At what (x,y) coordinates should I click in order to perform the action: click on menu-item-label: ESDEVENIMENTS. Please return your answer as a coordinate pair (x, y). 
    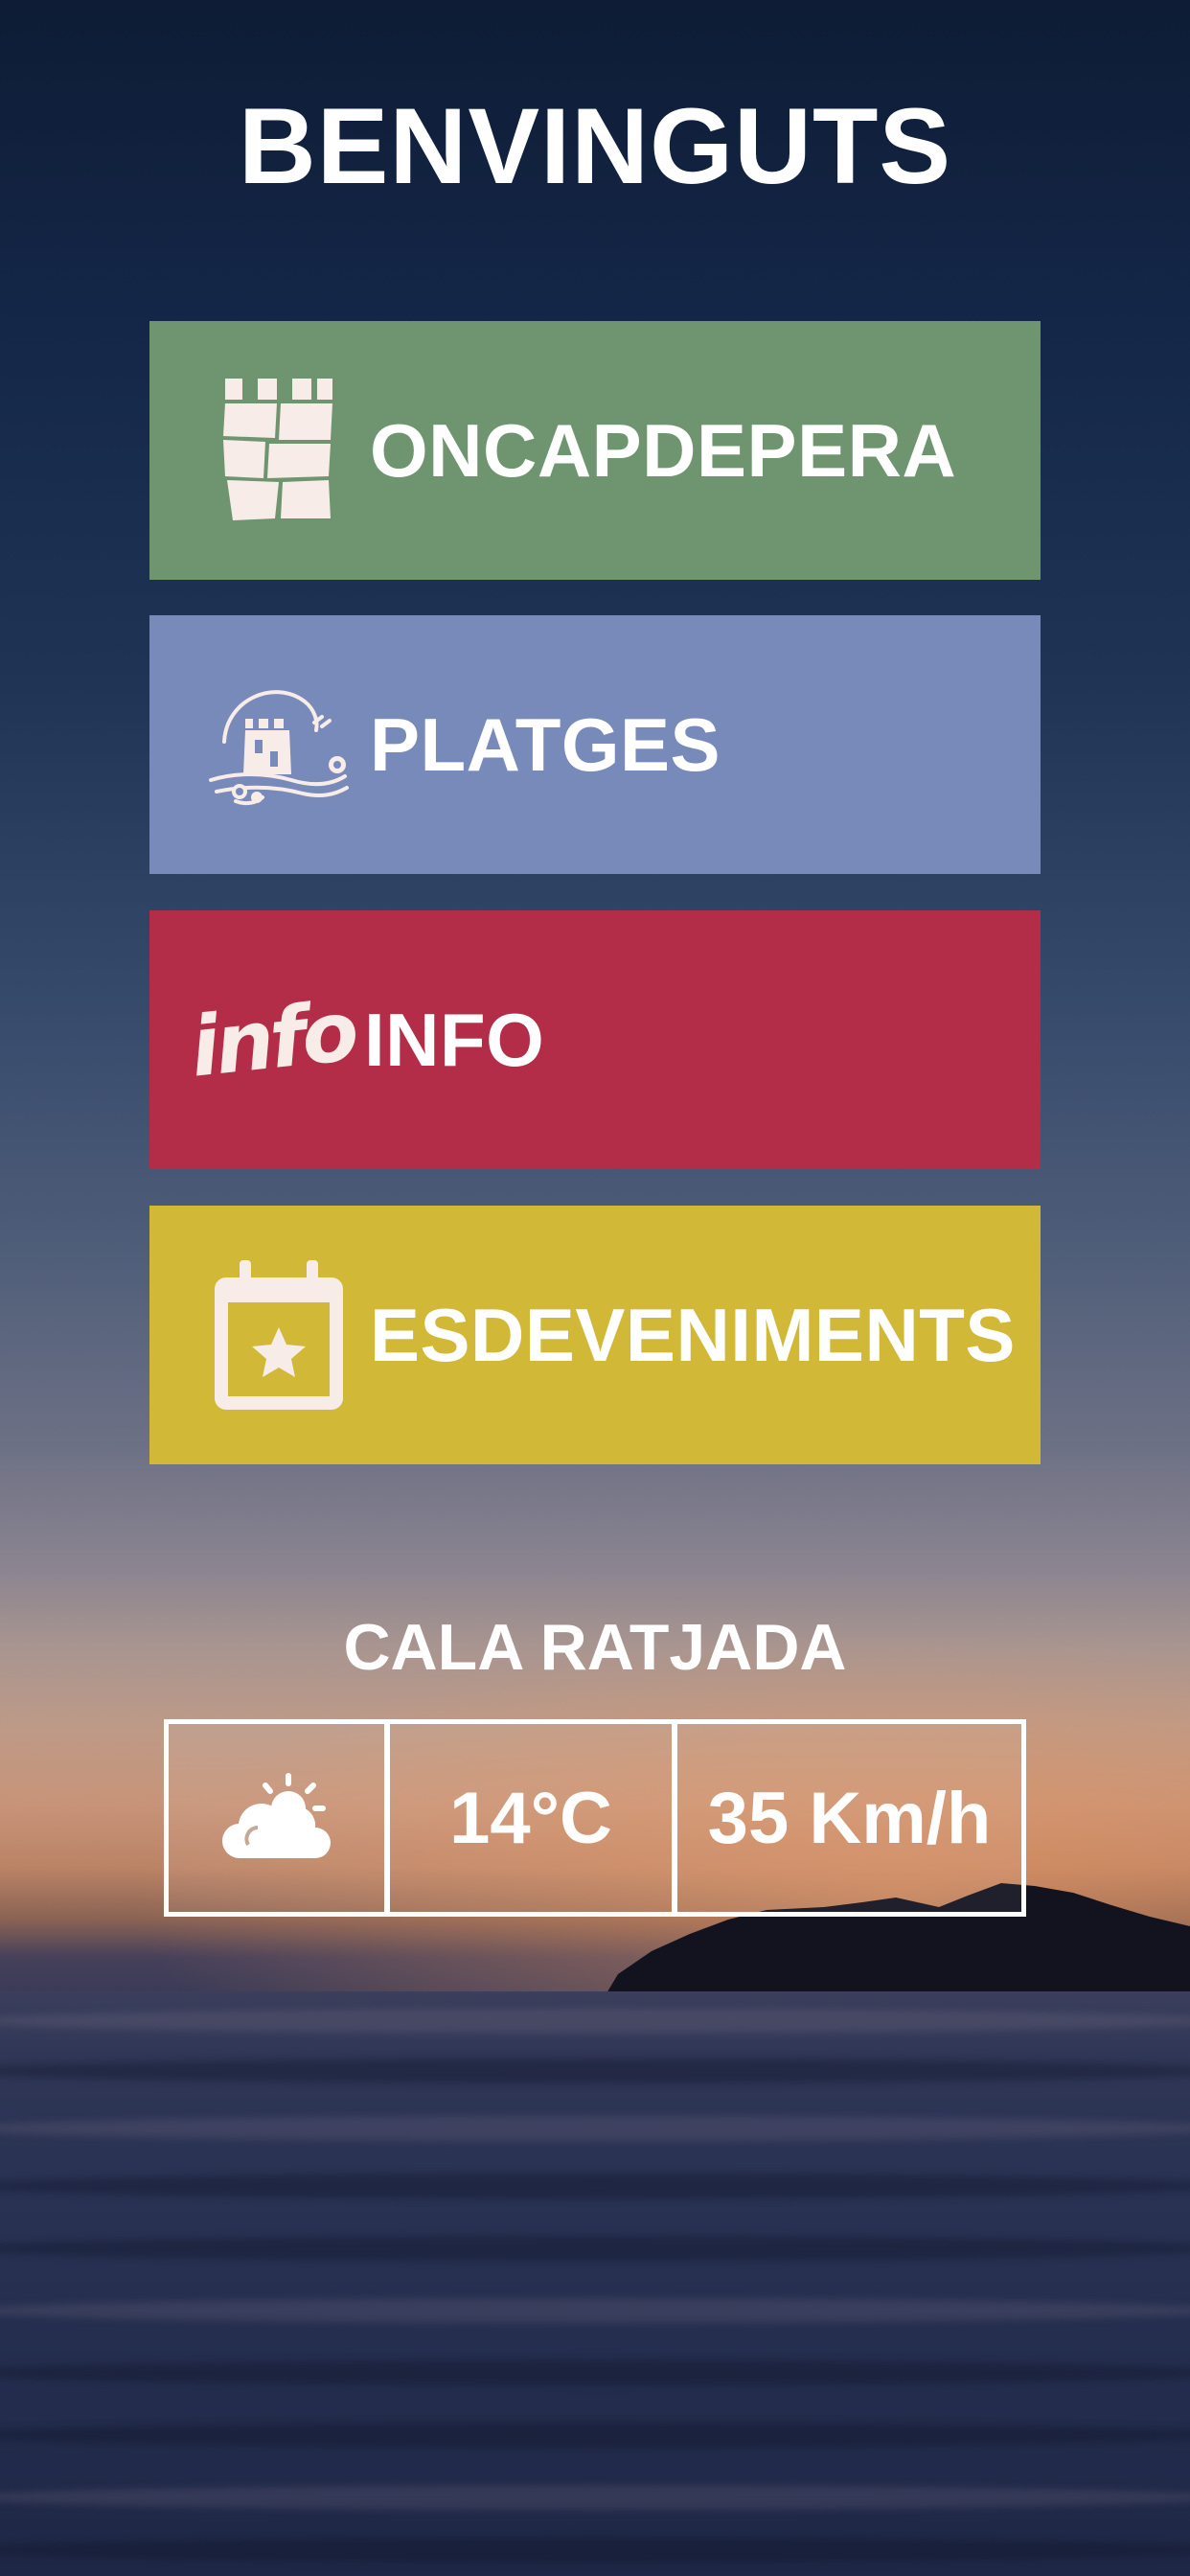
    Looking at the image, I should click on (693, 1334).